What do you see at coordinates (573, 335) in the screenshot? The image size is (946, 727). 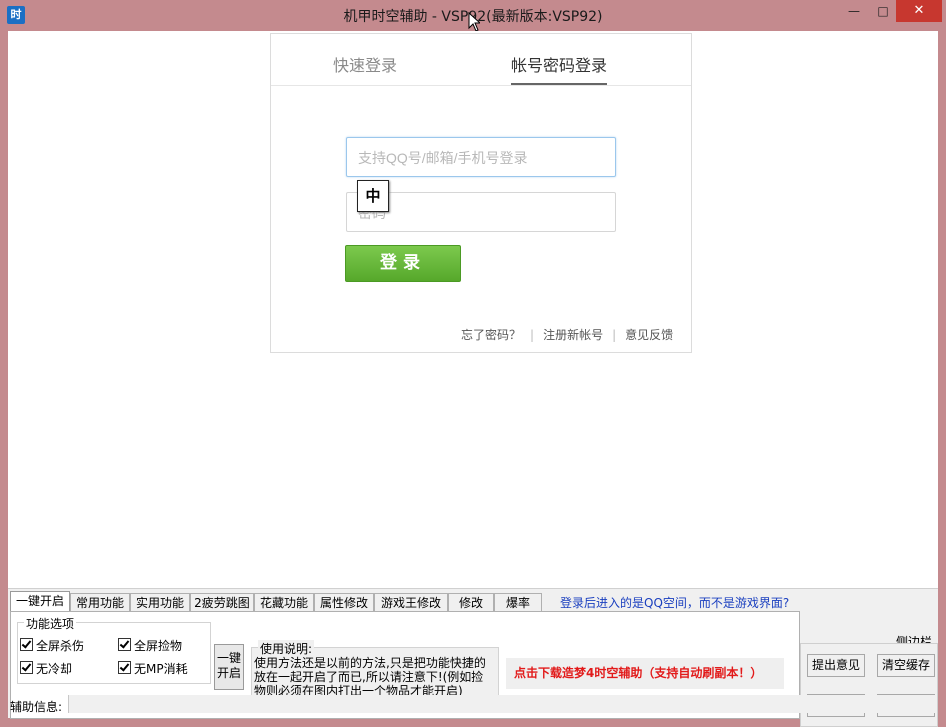 I see `register-link: 注册新帐号` at bounding box center [573, 335].